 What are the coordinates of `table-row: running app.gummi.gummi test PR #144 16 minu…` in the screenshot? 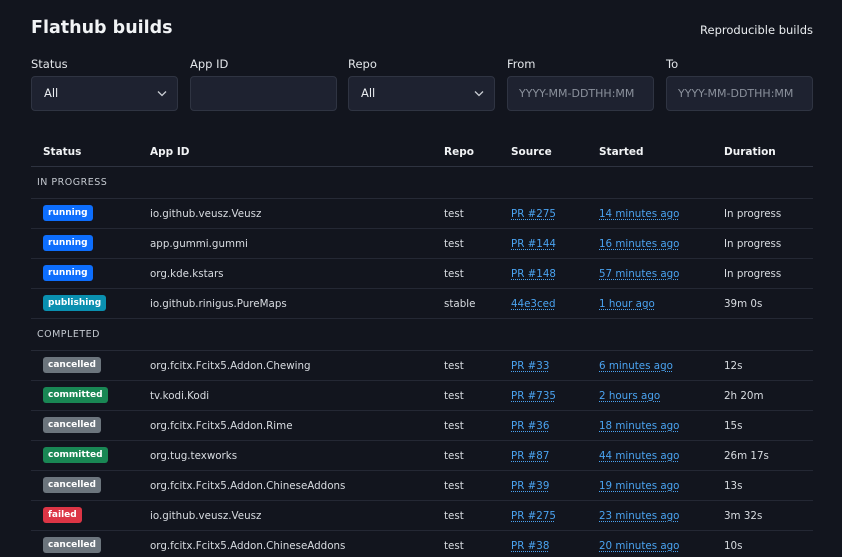 It's located at (422, 244).